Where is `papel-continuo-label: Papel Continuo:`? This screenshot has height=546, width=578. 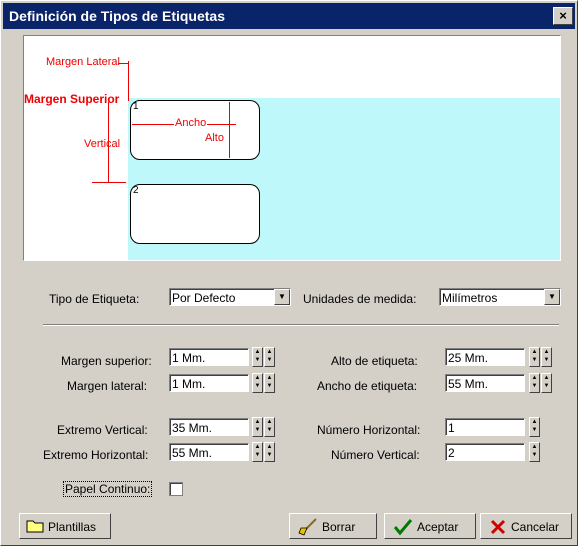
papel-continuo-label: Papel Continuo: is located at coordinates (108, 489).